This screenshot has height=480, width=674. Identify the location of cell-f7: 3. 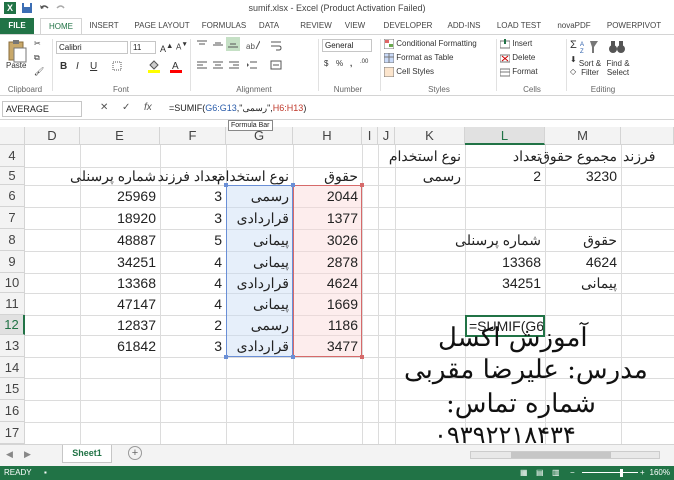
(193, 218).